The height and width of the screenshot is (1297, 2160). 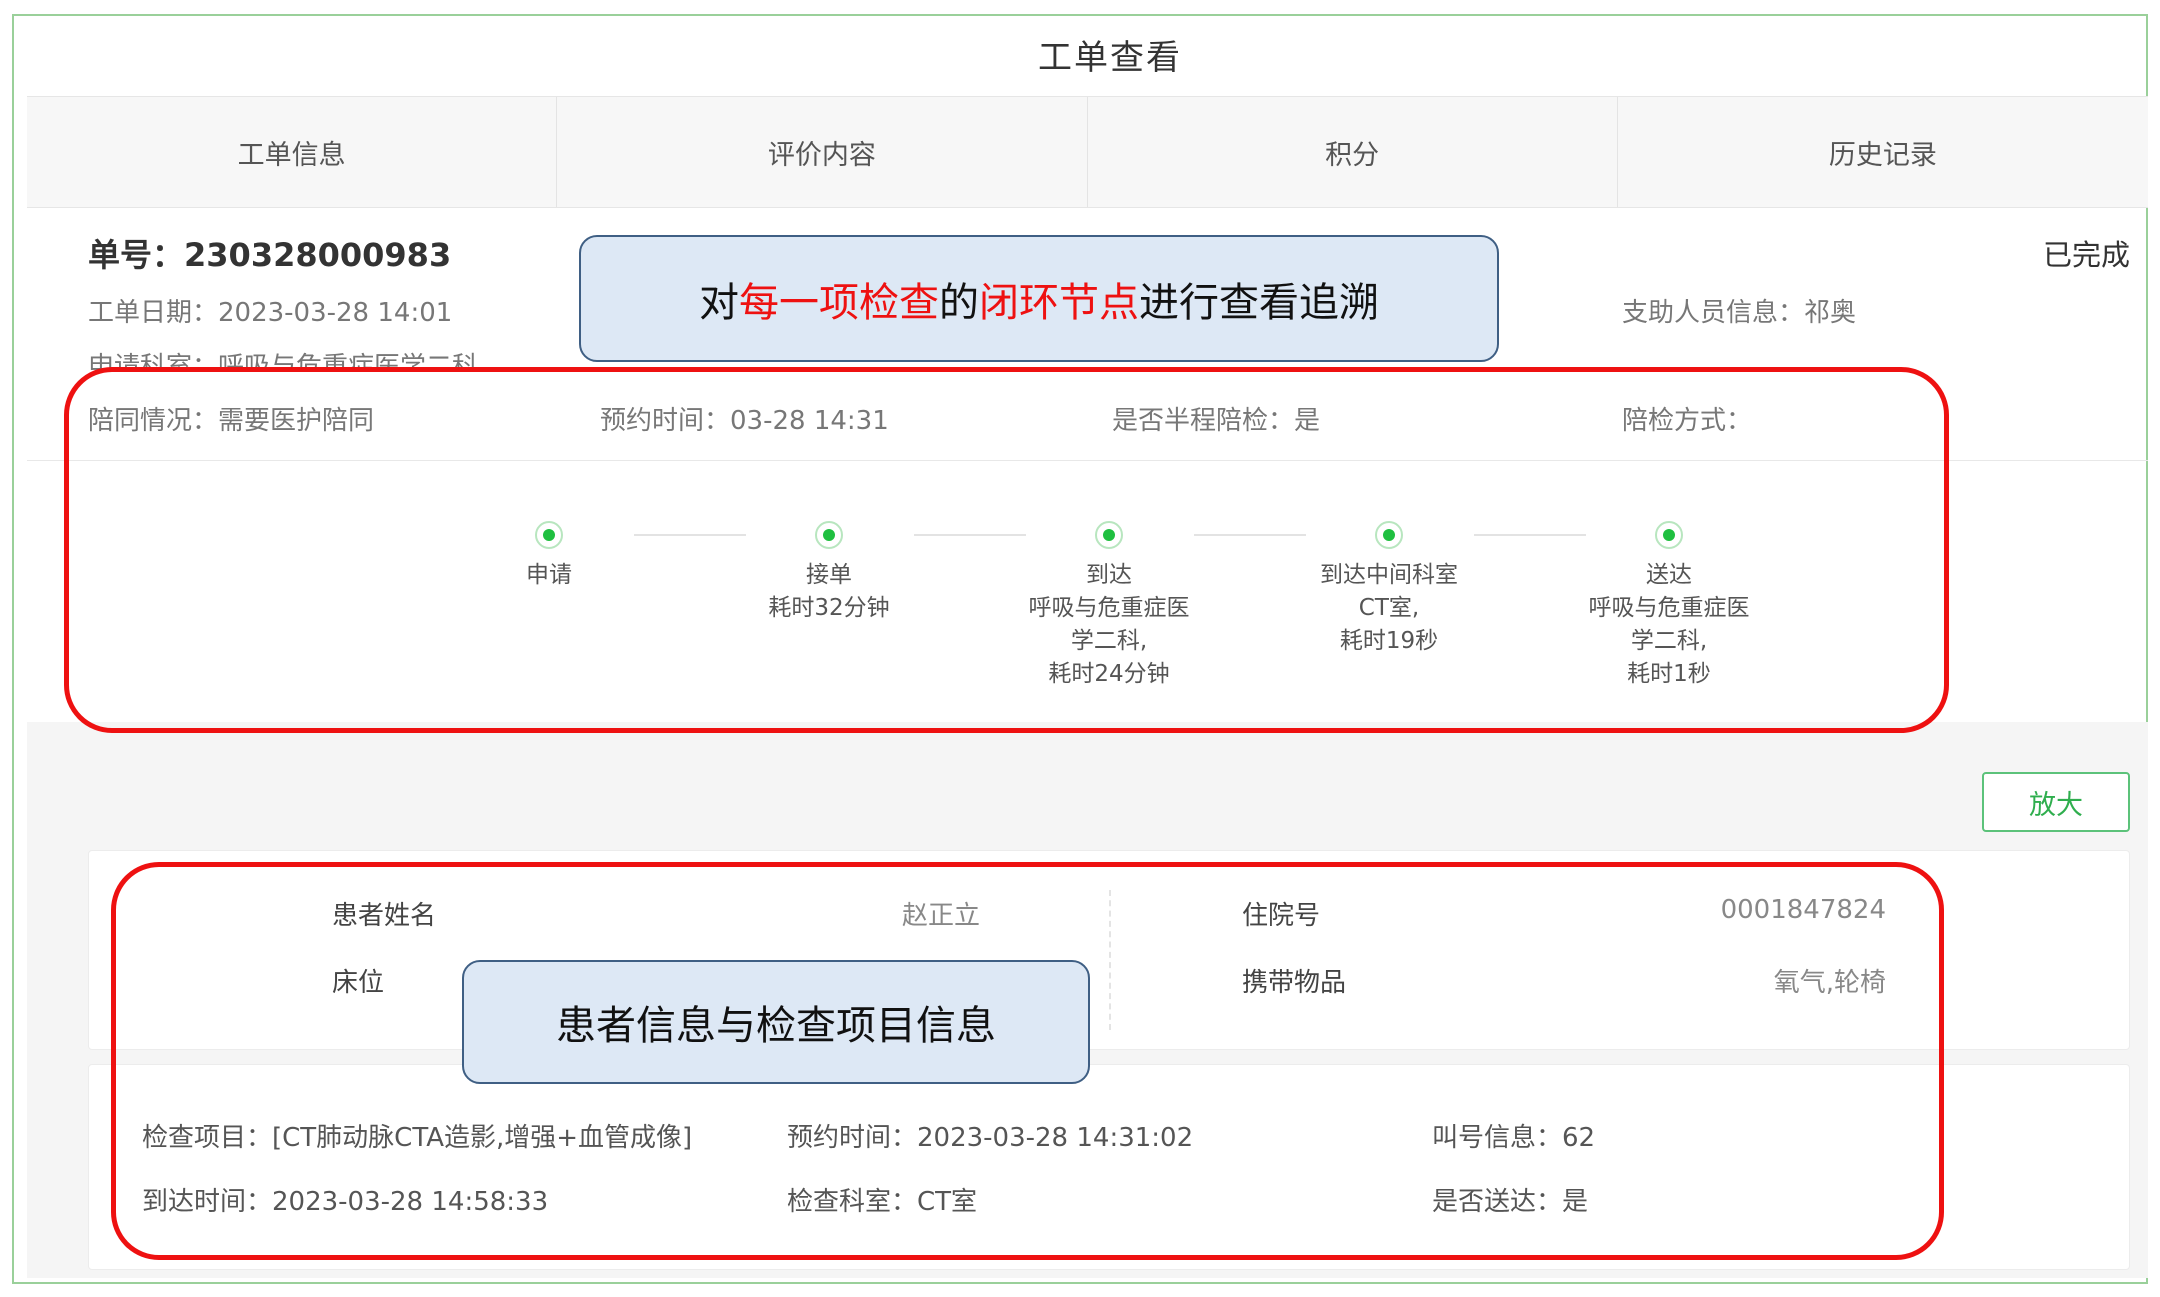 I want to click on callout-text: 进行查看追溯, so click(x=1259, y=302).